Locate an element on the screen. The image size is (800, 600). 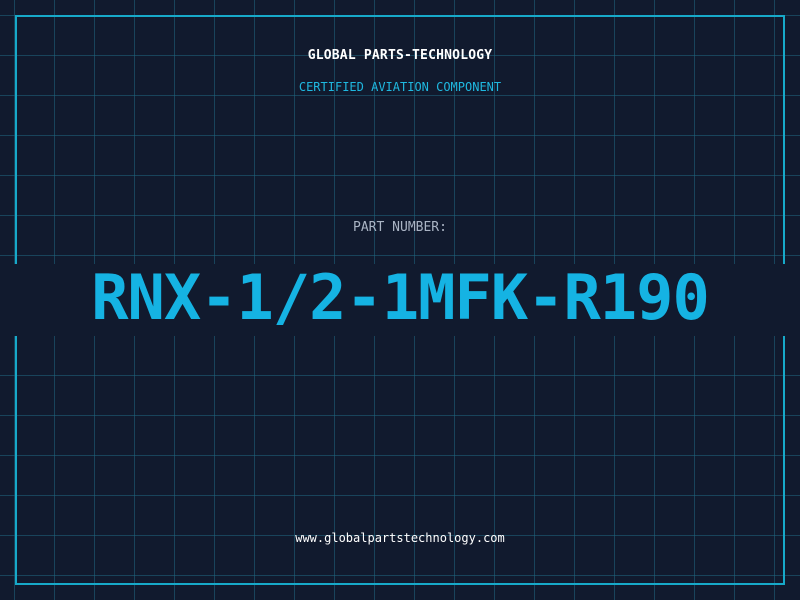
part-number-value: RNX-1/2-1MFK-R190 is located at coordinates (400, 297).